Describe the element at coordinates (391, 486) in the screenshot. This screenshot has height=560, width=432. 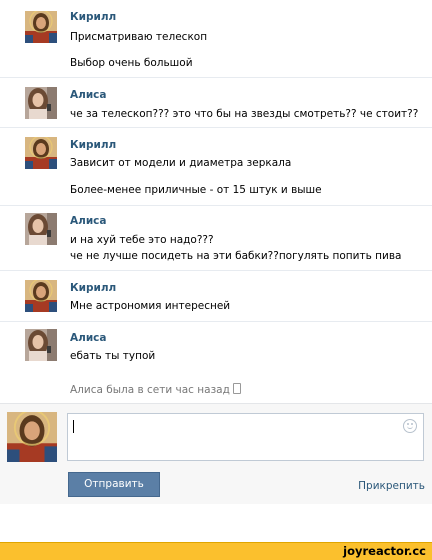
I see `attach-link: Прикрепить` at that location.